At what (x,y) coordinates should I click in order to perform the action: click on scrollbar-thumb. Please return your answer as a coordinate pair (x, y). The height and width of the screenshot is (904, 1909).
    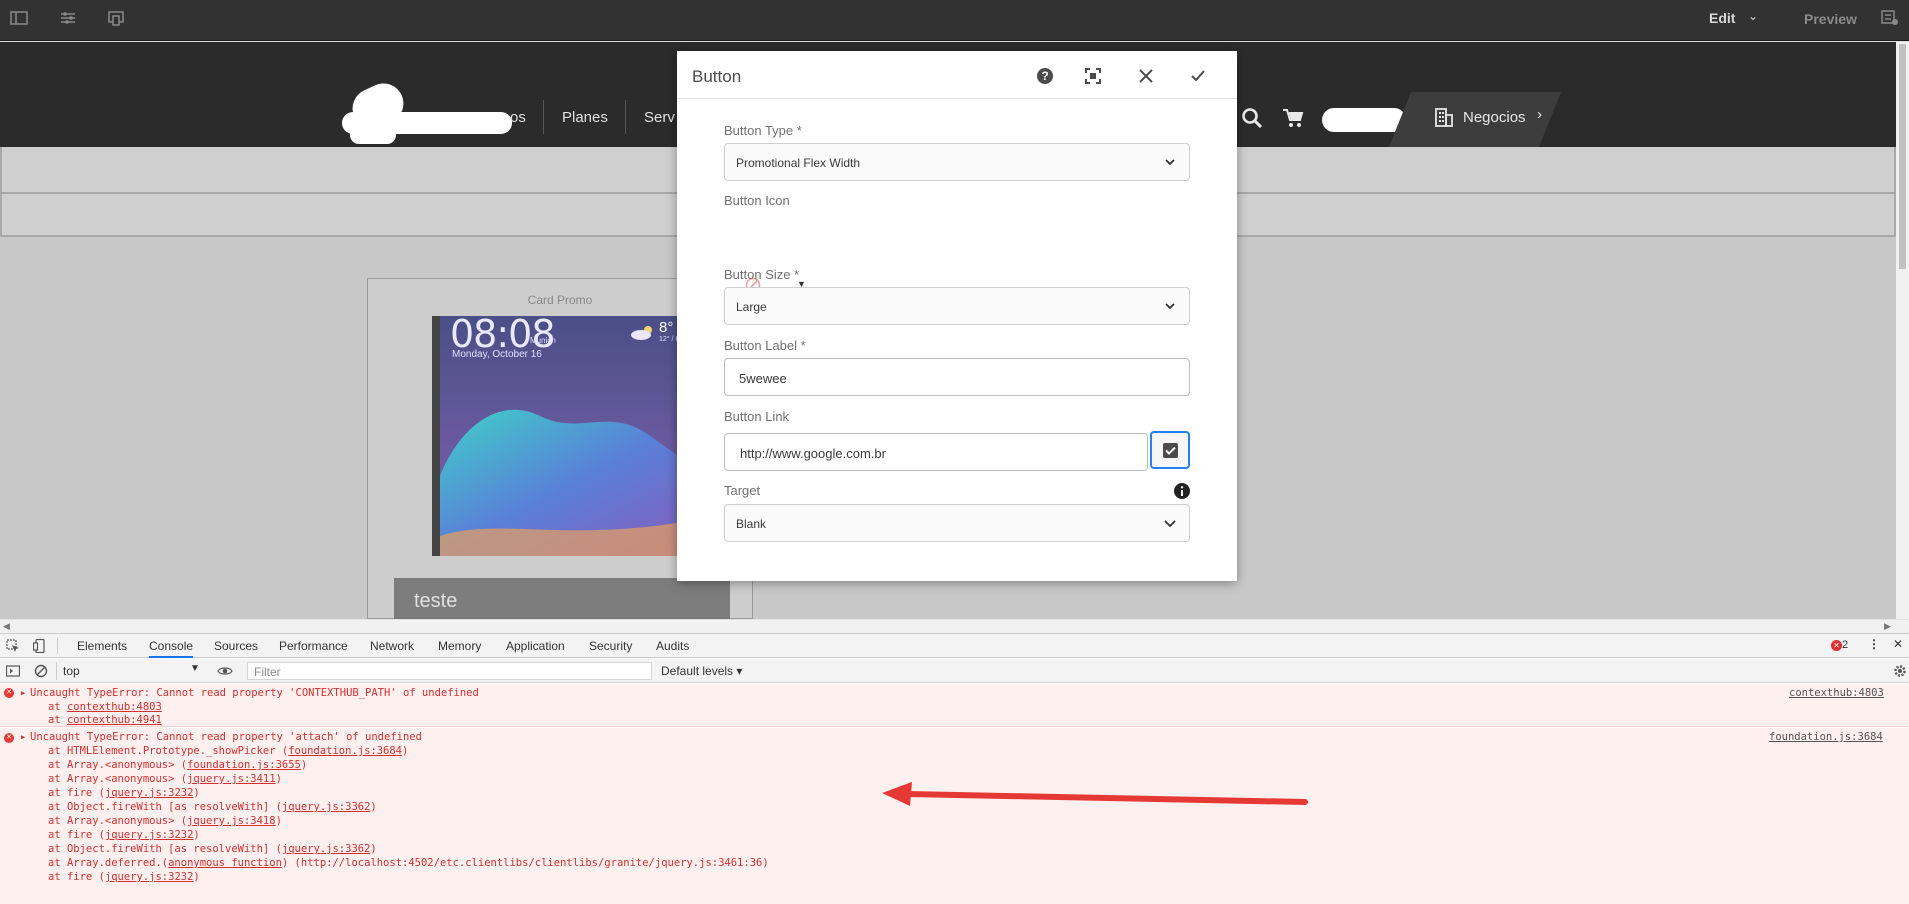
    Looking at the image, I should click on (1902, 156).